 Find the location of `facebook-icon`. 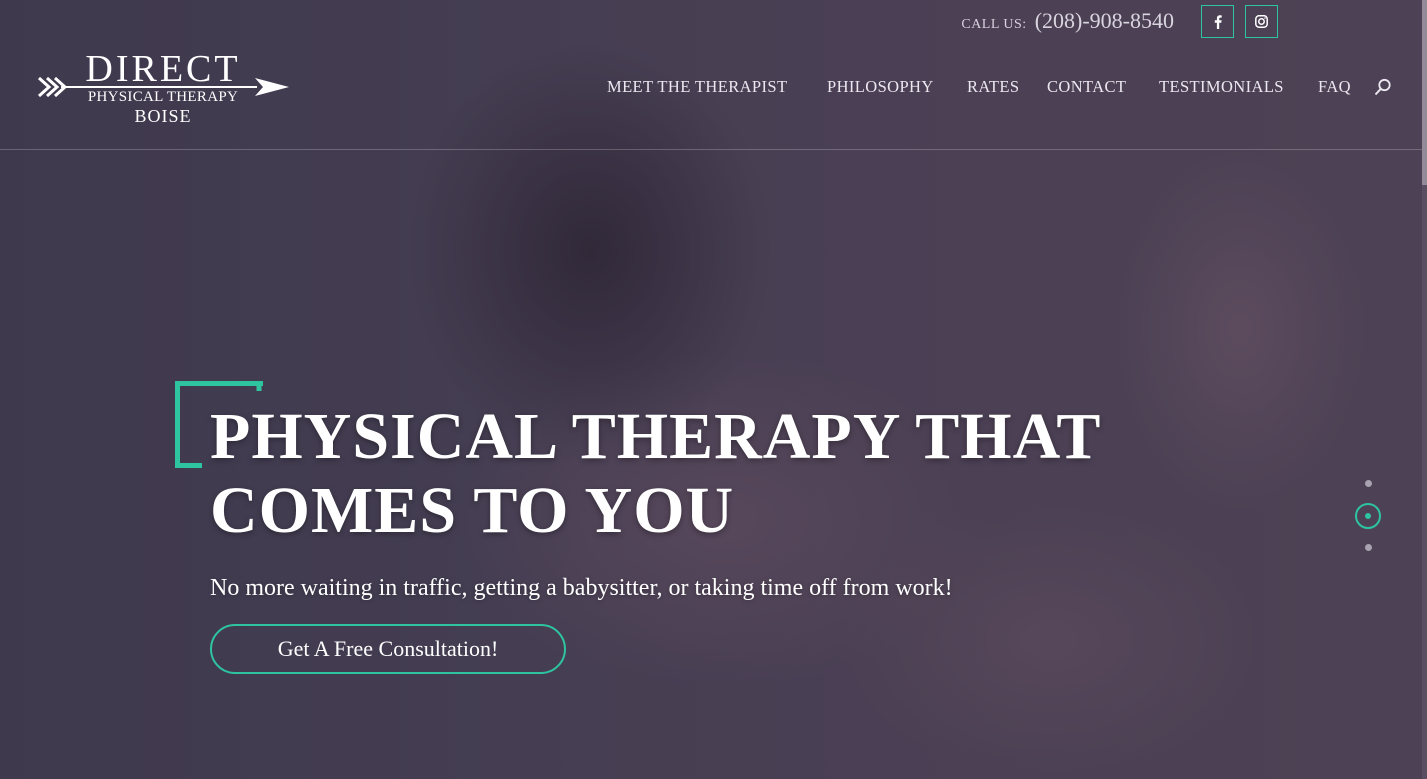

facebook-icon is located at coordinates (1218, 21).